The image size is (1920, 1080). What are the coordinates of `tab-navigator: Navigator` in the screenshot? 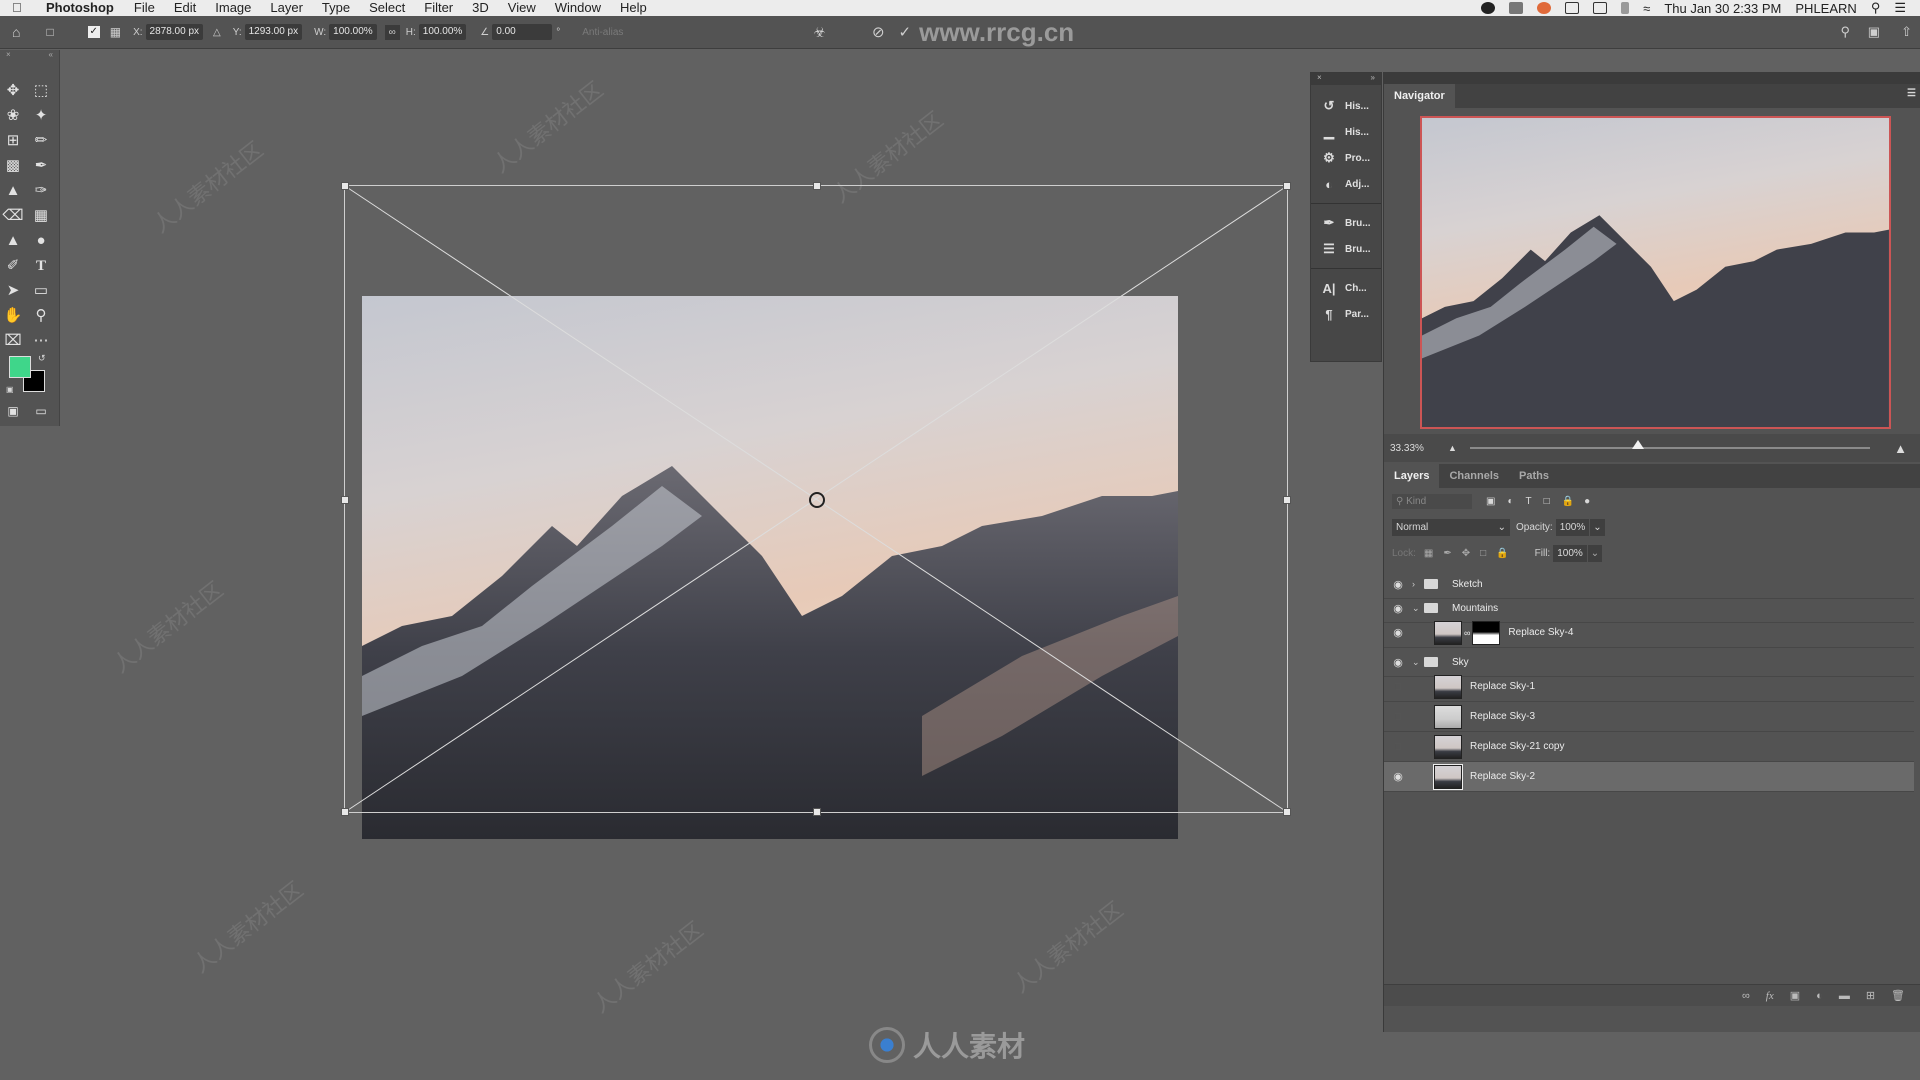 It's located at (1419, 96).